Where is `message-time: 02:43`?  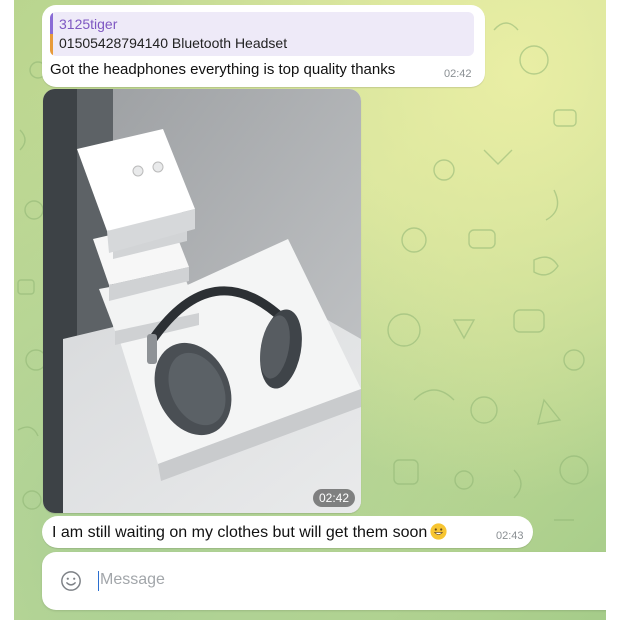 message-time: 02:43 is located at coordinates (510, 536).